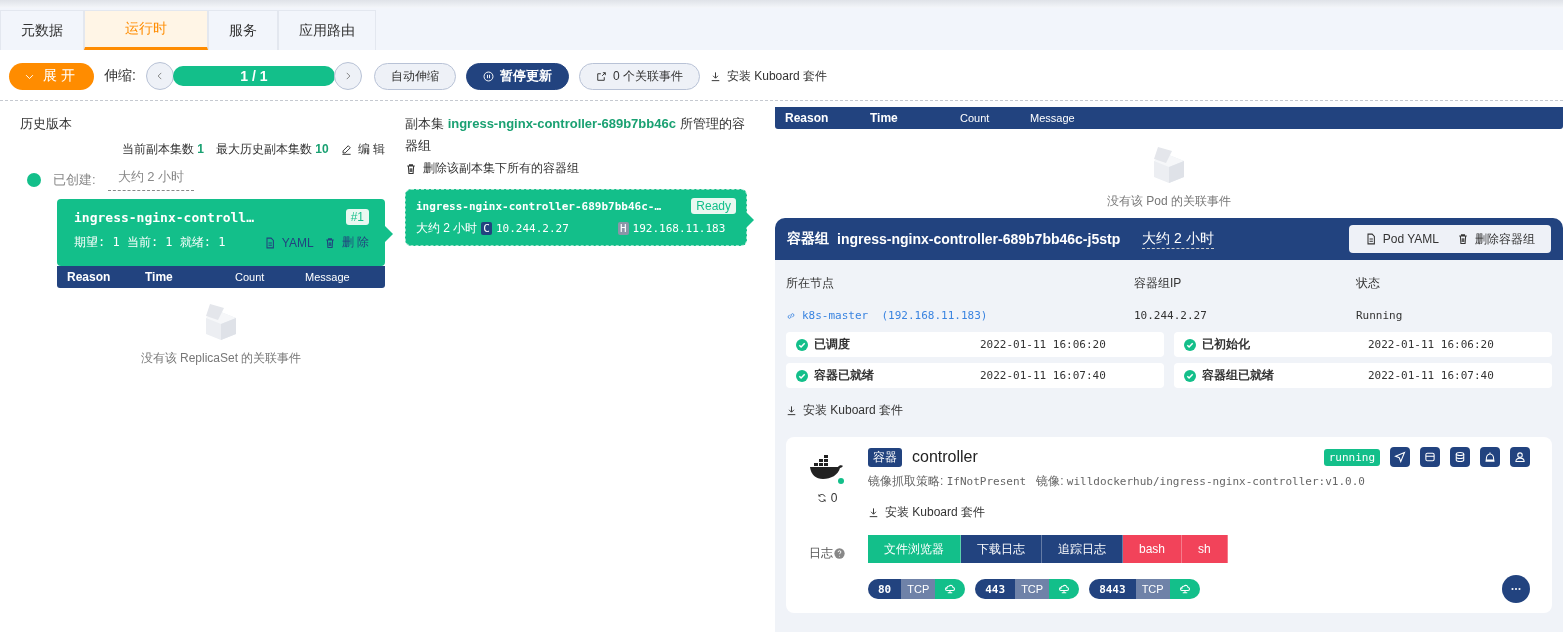 This screenshot has width=1563, height=632. I want to click on database-icon, so click(1460, 457).